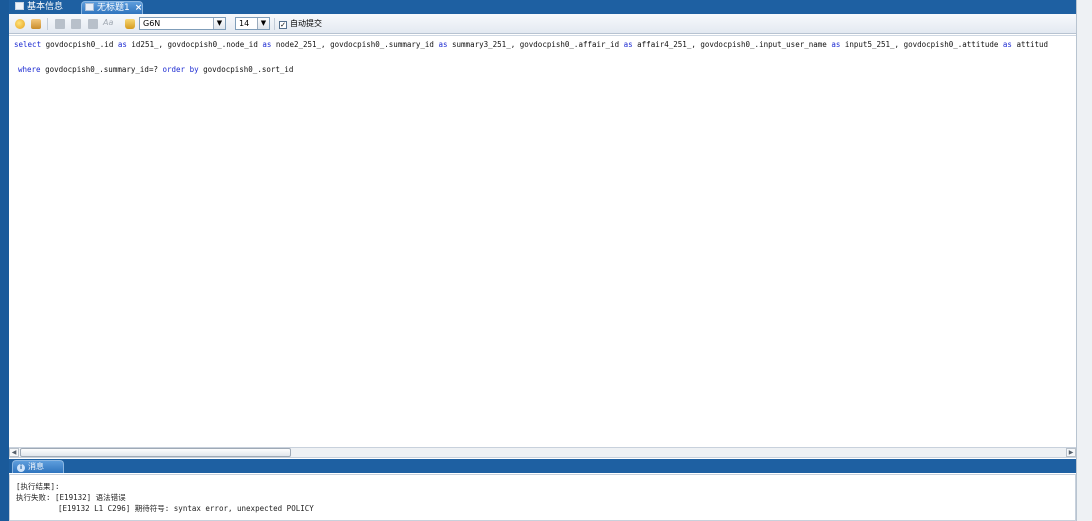 This screenshot has width=1092, height=521. What do you see at coordinates (93, 24) in the screenshot?
I see `rollback-icon` at bounding box center [93, 24].